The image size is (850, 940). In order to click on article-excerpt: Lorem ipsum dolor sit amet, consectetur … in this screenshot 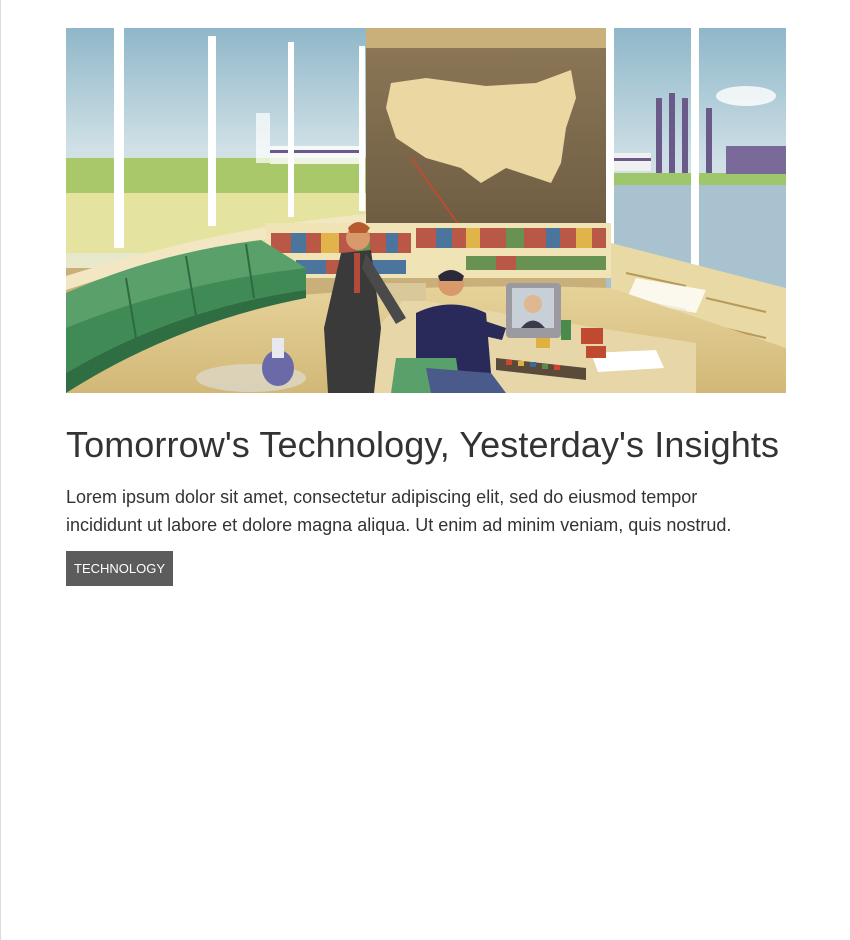, I will do `click(399, 511)`.